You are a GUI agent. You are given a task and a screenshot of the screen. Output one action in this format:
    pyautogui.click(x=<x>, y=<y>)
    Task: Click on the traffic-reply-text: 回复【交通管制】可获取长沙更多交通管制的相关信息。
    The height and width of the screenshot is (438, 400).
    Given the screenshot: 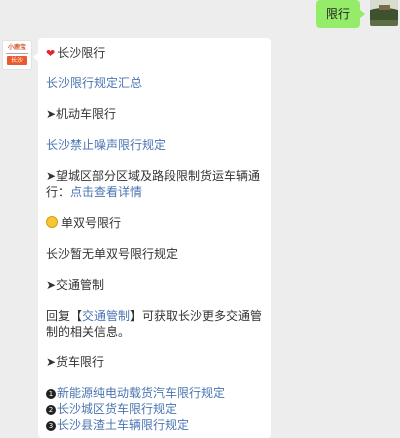 What is the action you would take?
    pyautogui.click(x=154, y=324)
    